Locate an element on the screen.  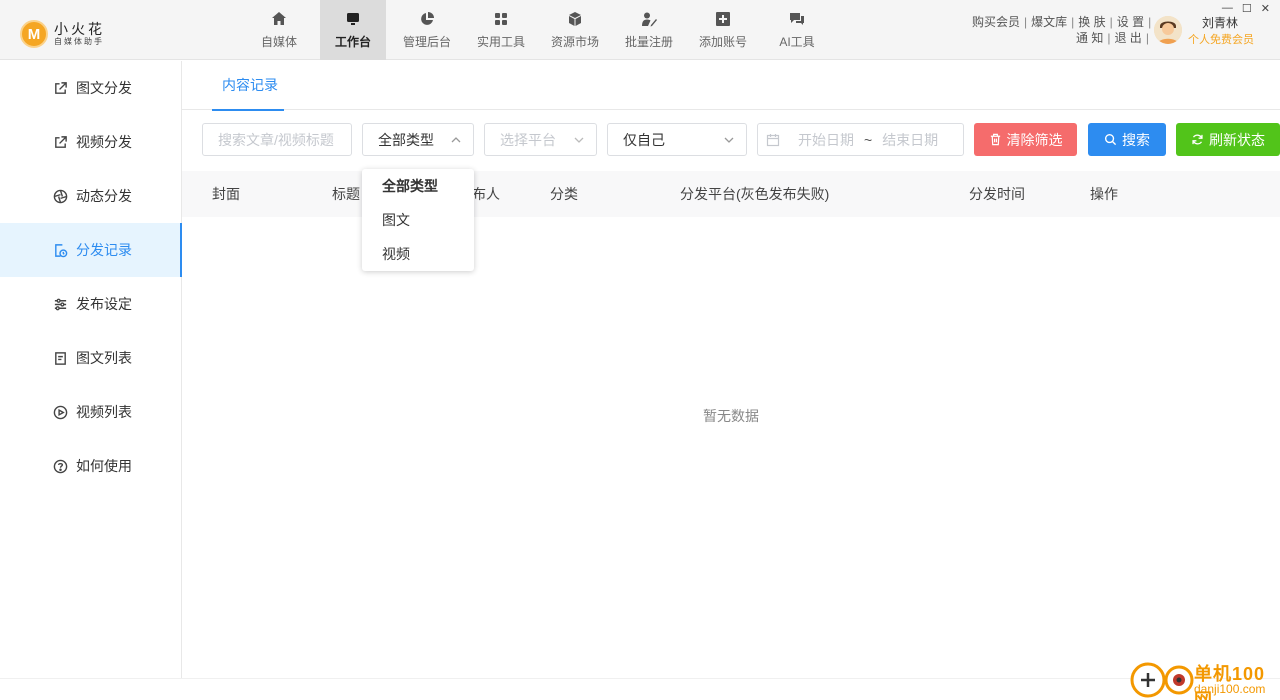
nav-item-ai-tools: AI工具 is located at coordinates (797, 30).